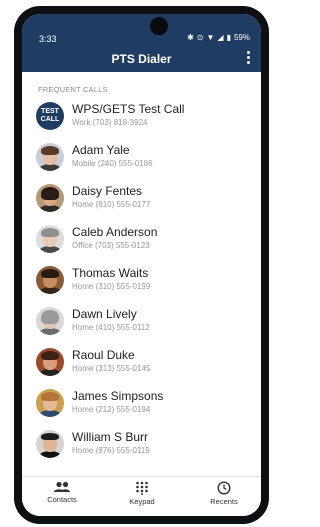 The image size is (320, 527). What do you see at coordinates (110, 437) in the screenshot?
I see `contact-name: William S Burr` at bounding box center [110, 437].